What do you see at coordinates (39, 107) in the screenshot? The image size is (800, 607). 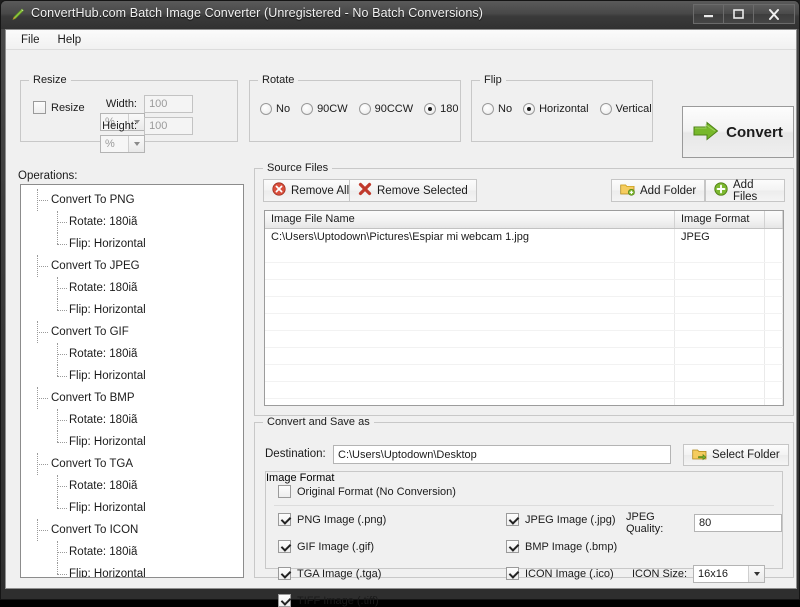 I see `resize-enable-checkbox` at bounding box center [39, 107].